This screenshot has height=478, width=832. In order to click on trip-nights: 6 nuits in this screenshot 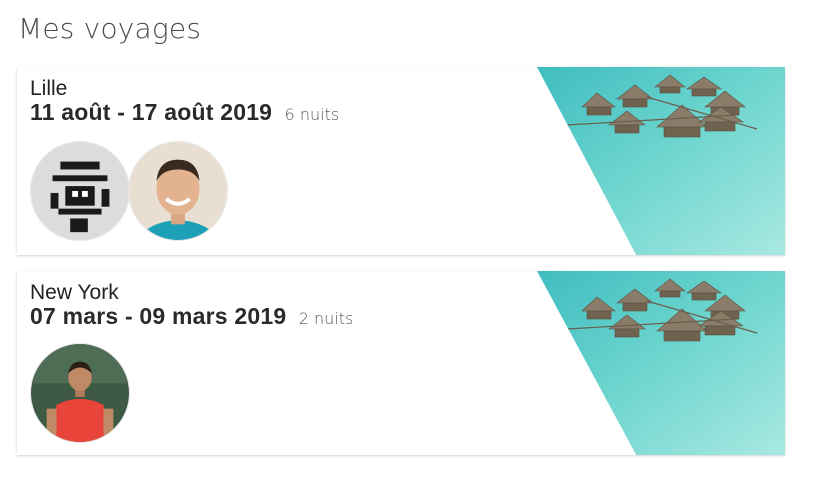, I will do `click(312, 114)`.